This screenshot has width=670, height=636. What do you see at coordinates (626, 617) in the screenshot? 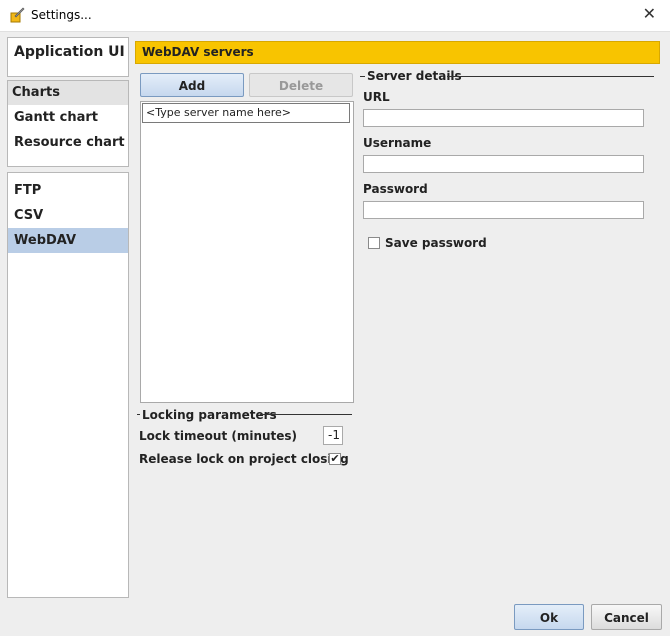
I see `cancel-button: Cancel` at bounding box center [626, 617].